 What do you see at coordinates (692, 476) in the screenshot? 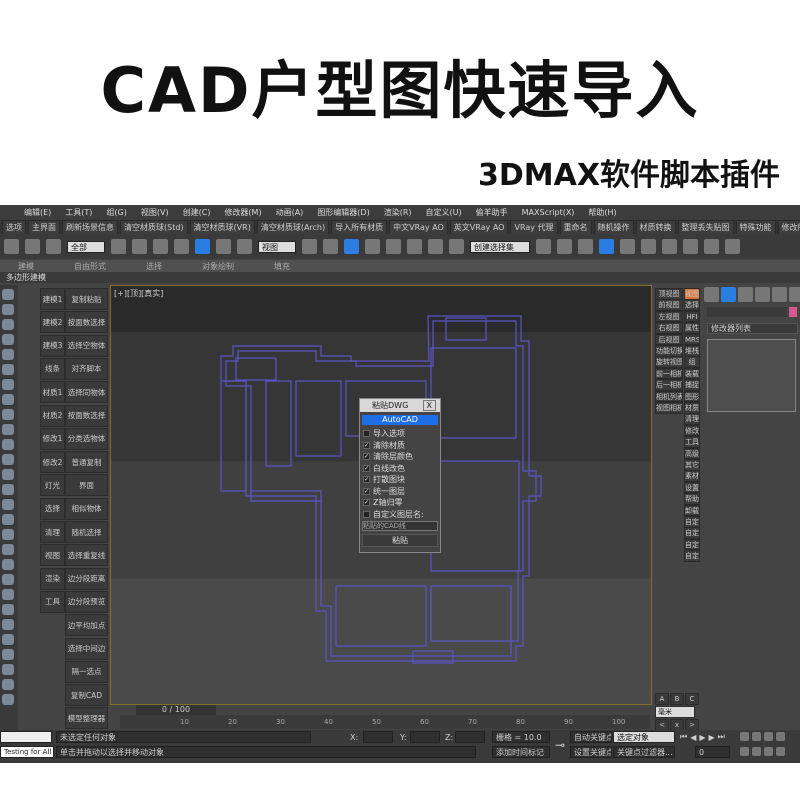
I see `function-button: 素材` at bounding box center [692, 476].